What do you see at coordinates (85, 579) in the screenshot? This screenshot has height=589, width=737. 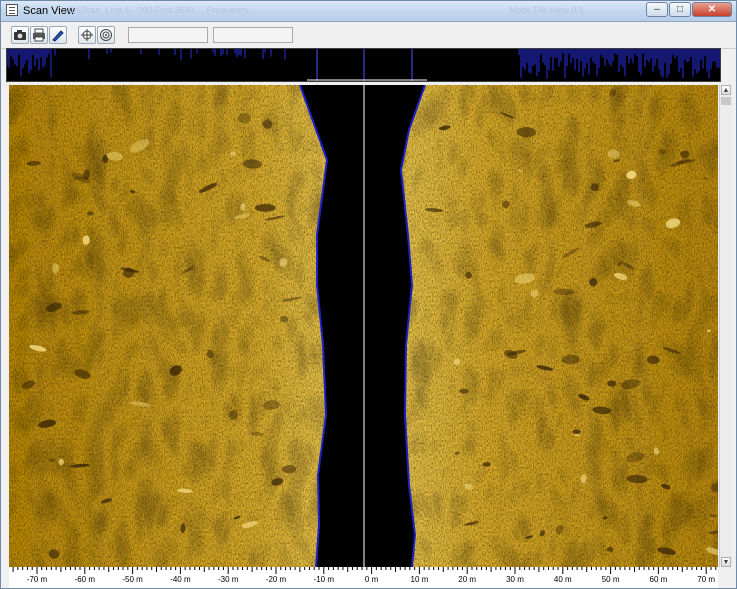 I see `scale-tick-label: -60 m` at bounding box center [85, 579].